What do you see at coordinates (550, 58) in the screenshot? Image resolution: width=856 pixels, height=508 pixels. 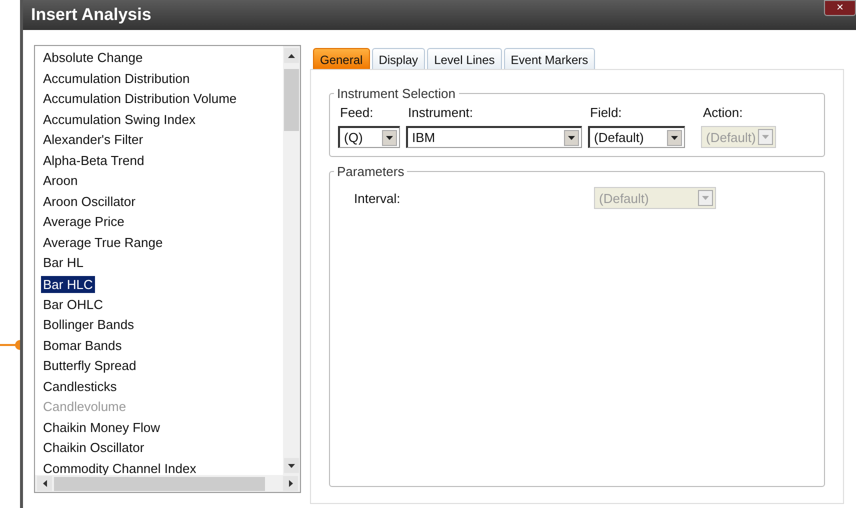 I see `tab: Event Markers` at bounding box center [550, 58].